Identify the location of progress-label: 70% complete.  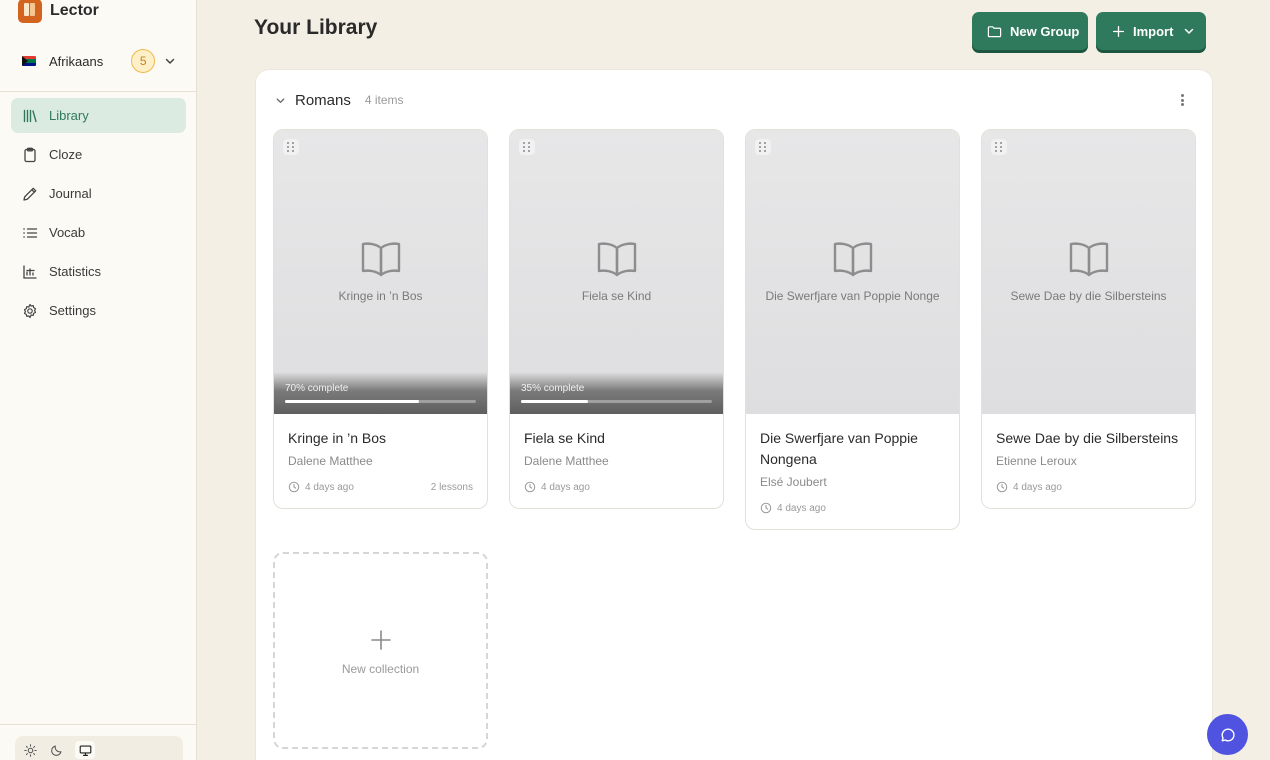
(317, 388).